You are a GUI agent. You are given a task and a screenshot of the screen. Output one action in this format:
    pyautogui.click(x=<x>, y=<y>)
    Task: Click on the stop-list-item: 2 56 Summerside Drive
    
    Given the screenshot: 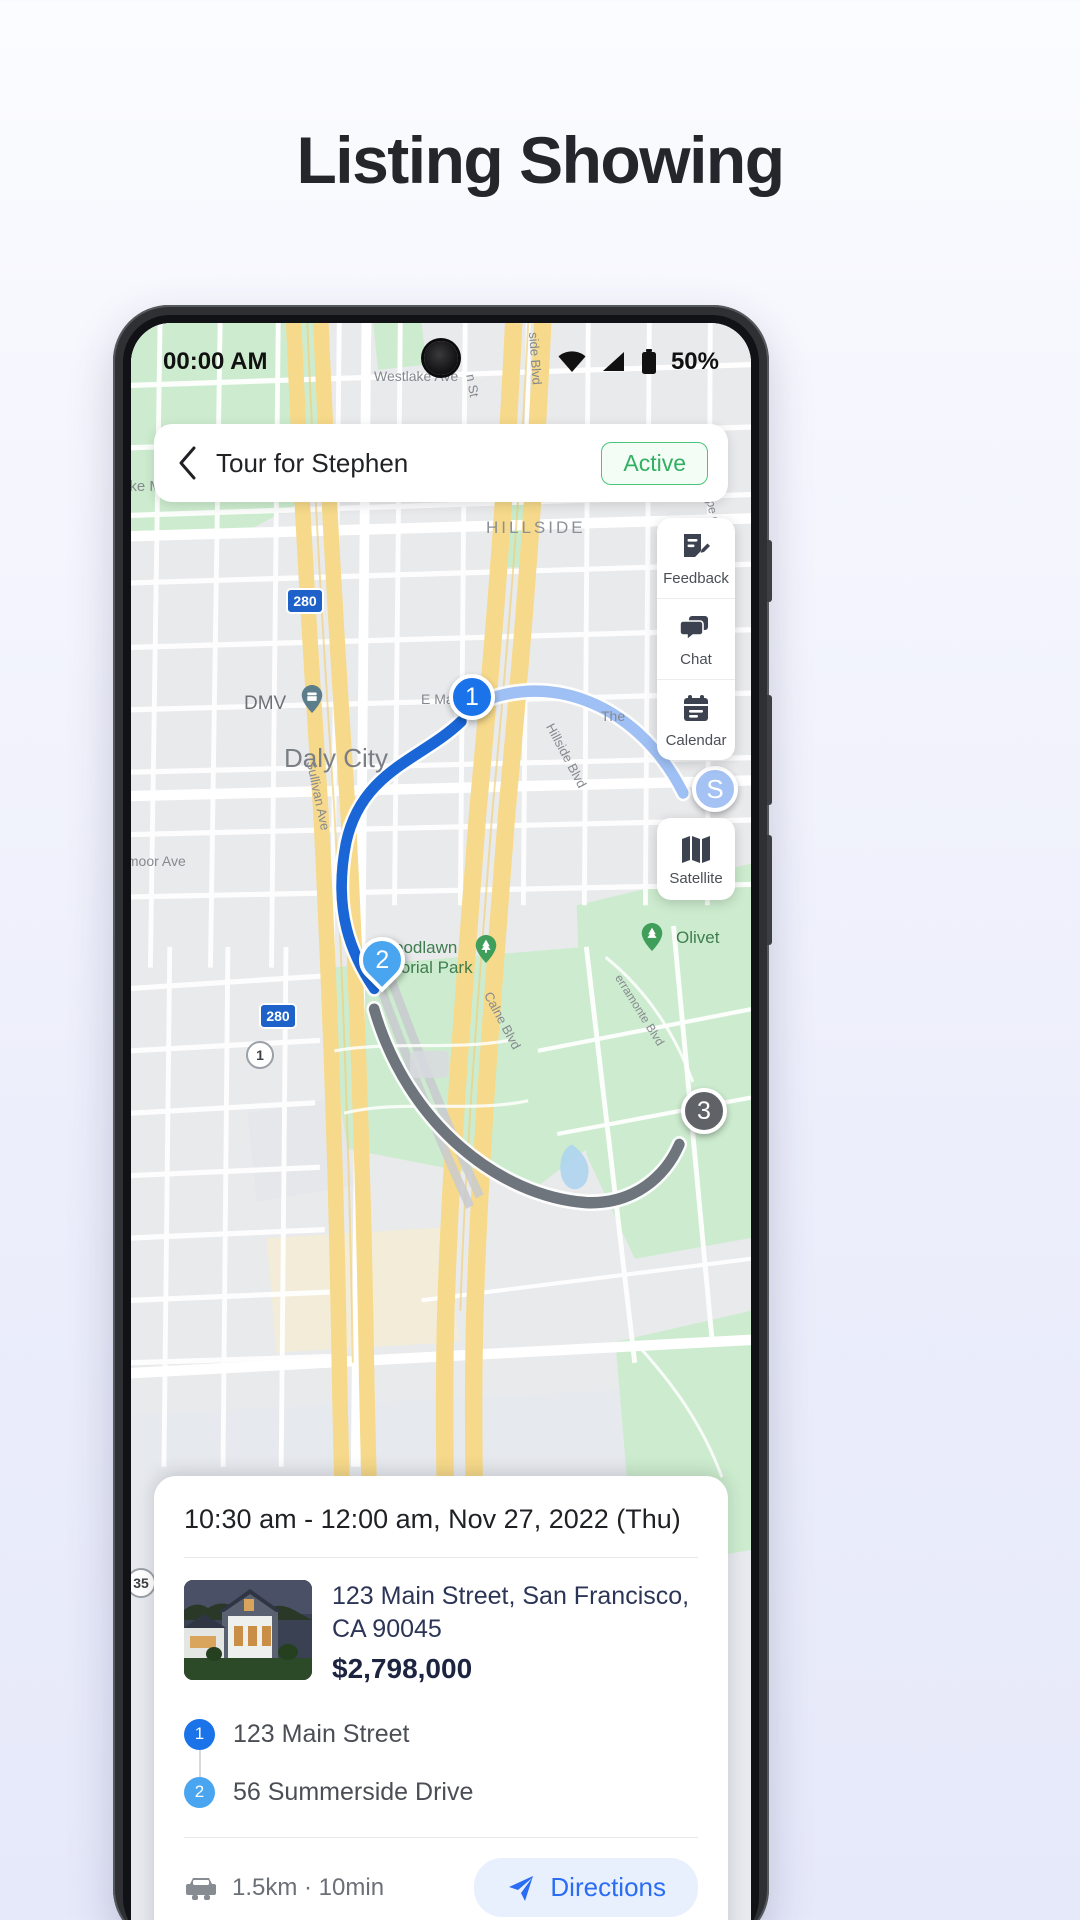 What is the action you would take?
    pyautogui.click(x=441, y=1792)
    